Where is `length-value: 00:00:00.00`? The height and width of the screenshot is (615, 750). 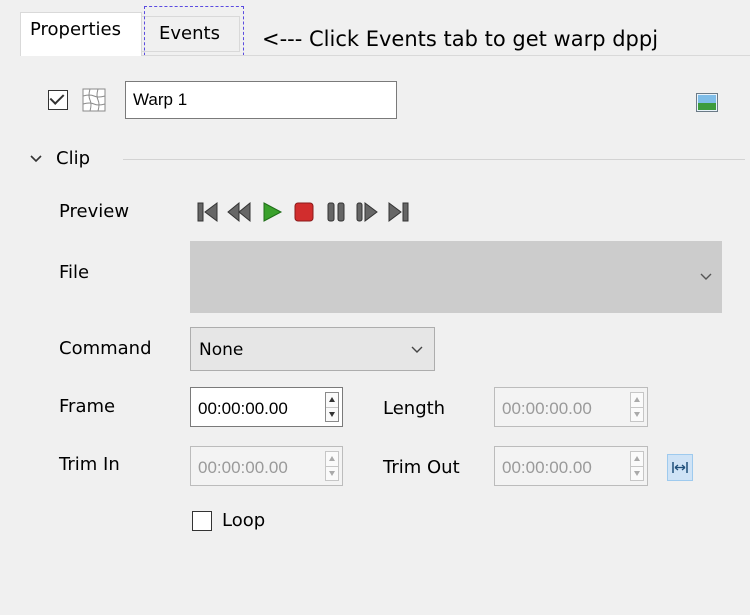
length-value: 00:00:00.00 is located at coordinates (547, 408).